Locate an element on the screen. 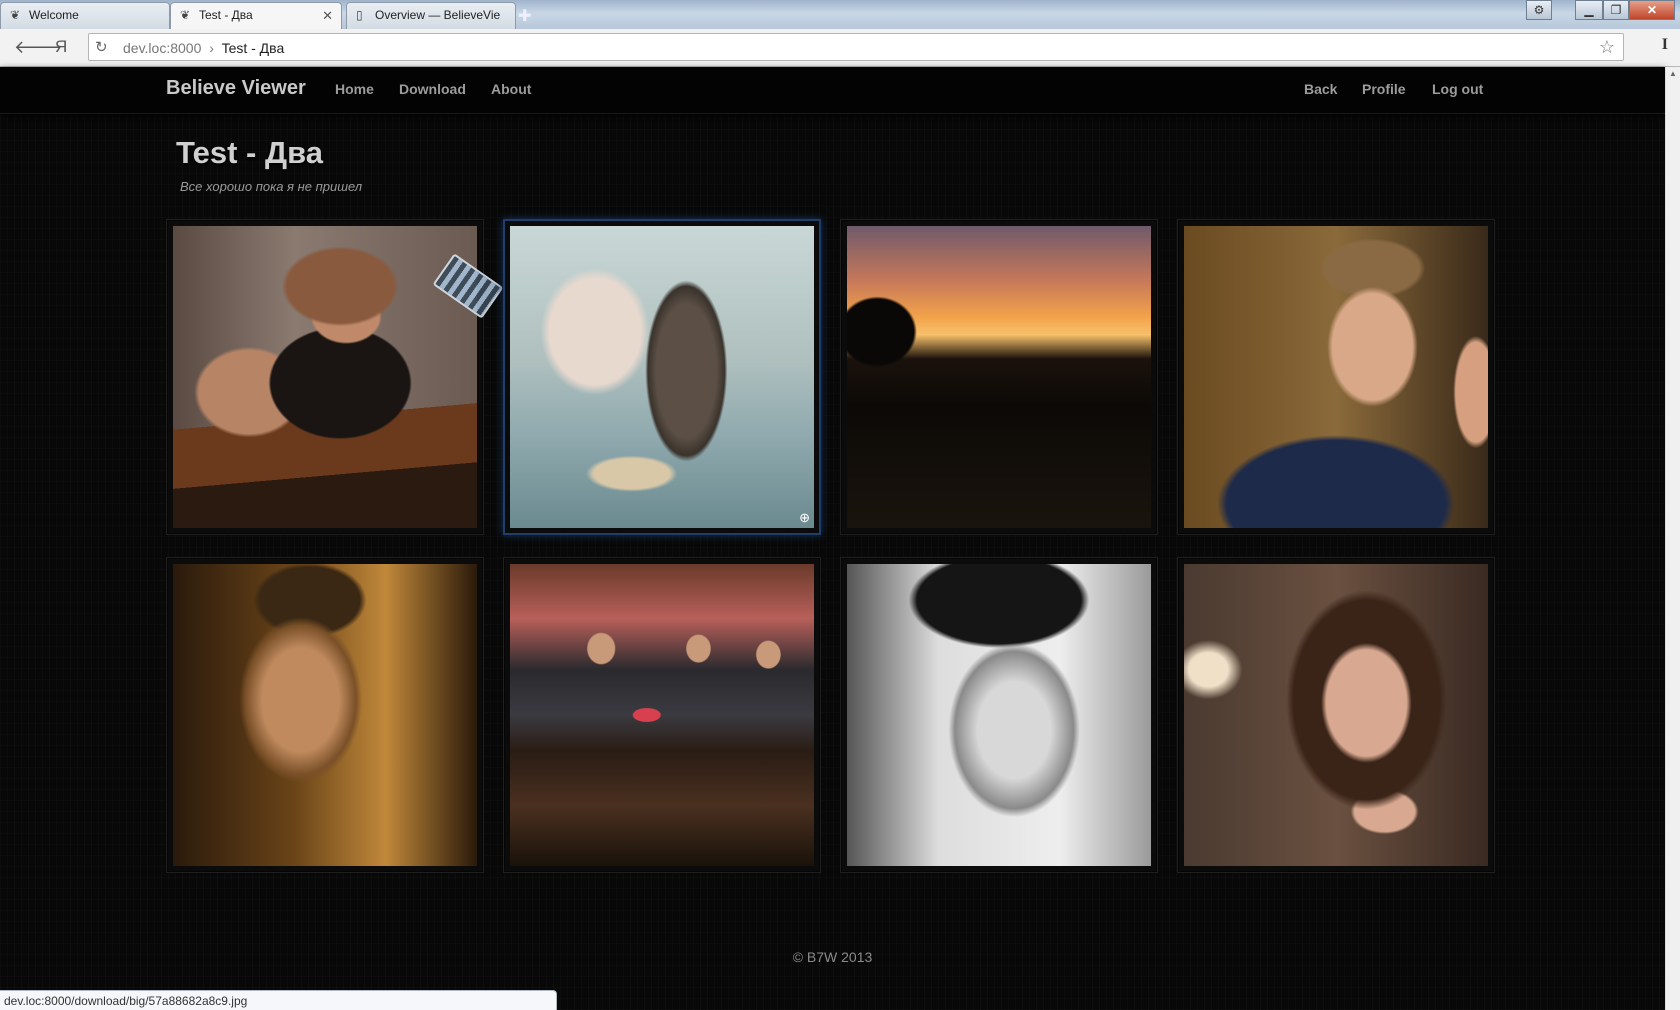  photo-guitarist is located at coordinates (325, 377).